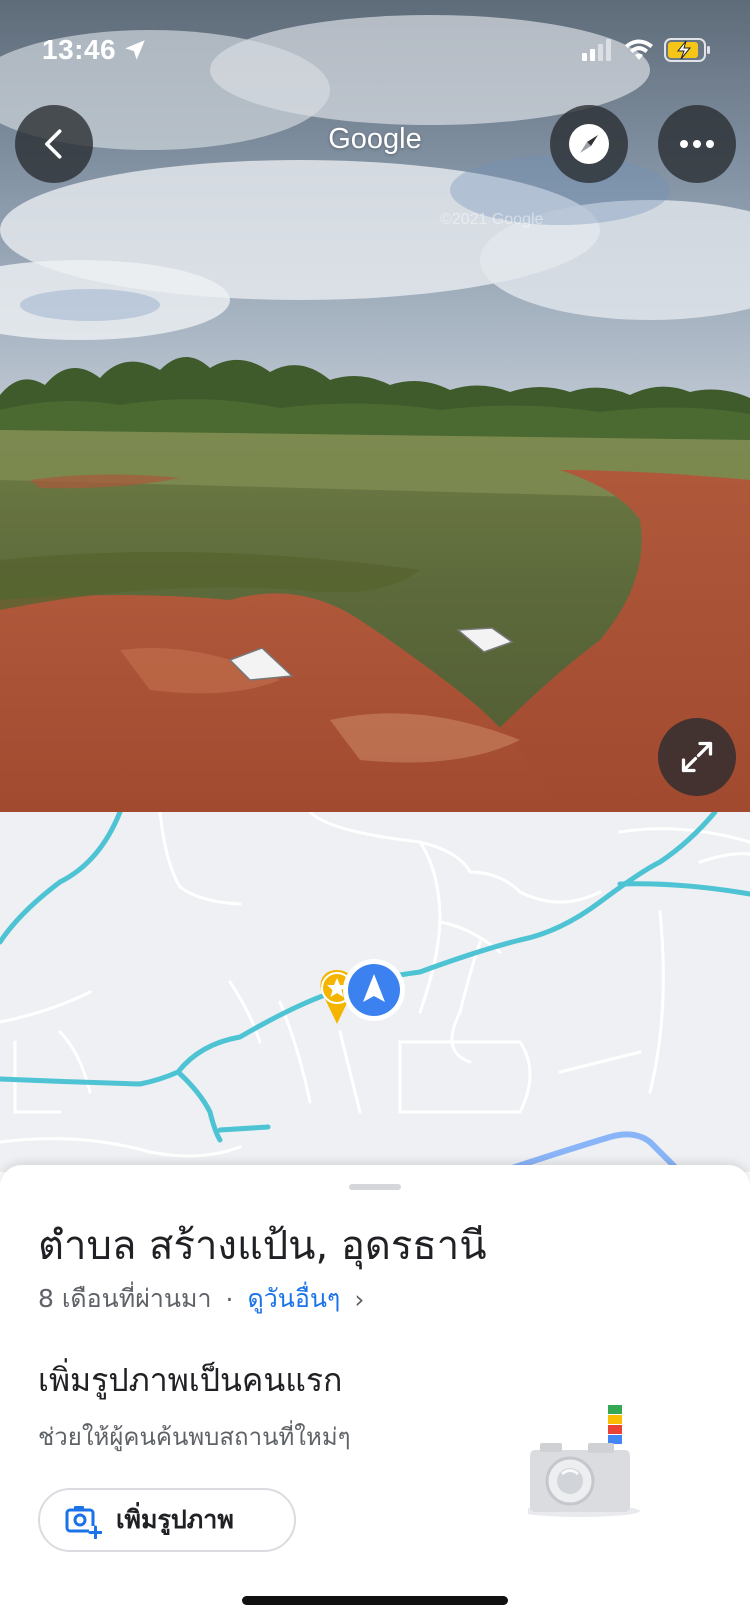 Image resolution: width=750 pixels, height=1623 pixels. Describe the element at coordinates (687, 50) in the screenshot. I see `battery-charging-icon` at that location.